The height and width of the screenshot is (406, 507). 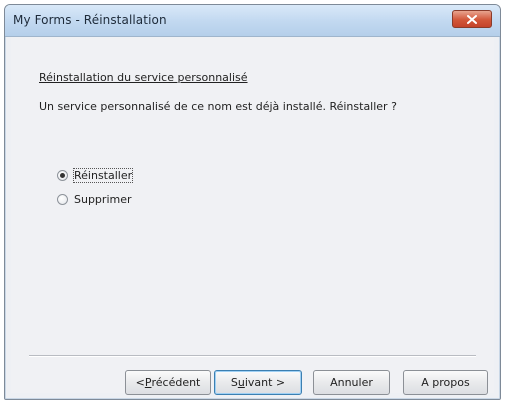 I want to click on next-pre: S, so click(x=234, y=382).